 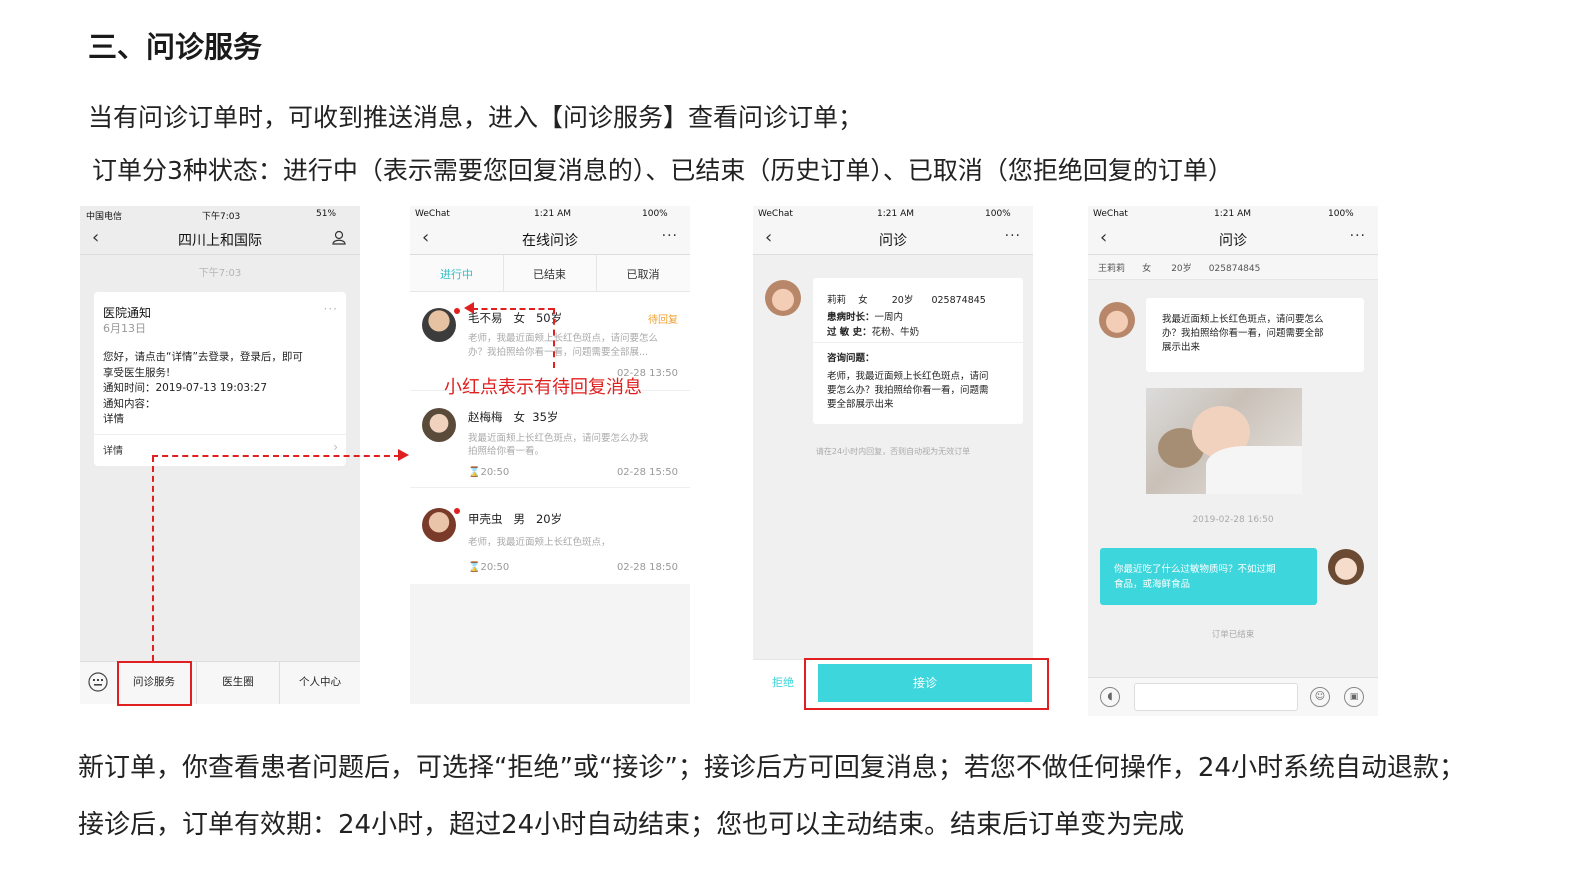 What do you see at coordinates (326, 214) in the screenshot?
I see `battery-label: 51%` at bounding box center [326, 214].